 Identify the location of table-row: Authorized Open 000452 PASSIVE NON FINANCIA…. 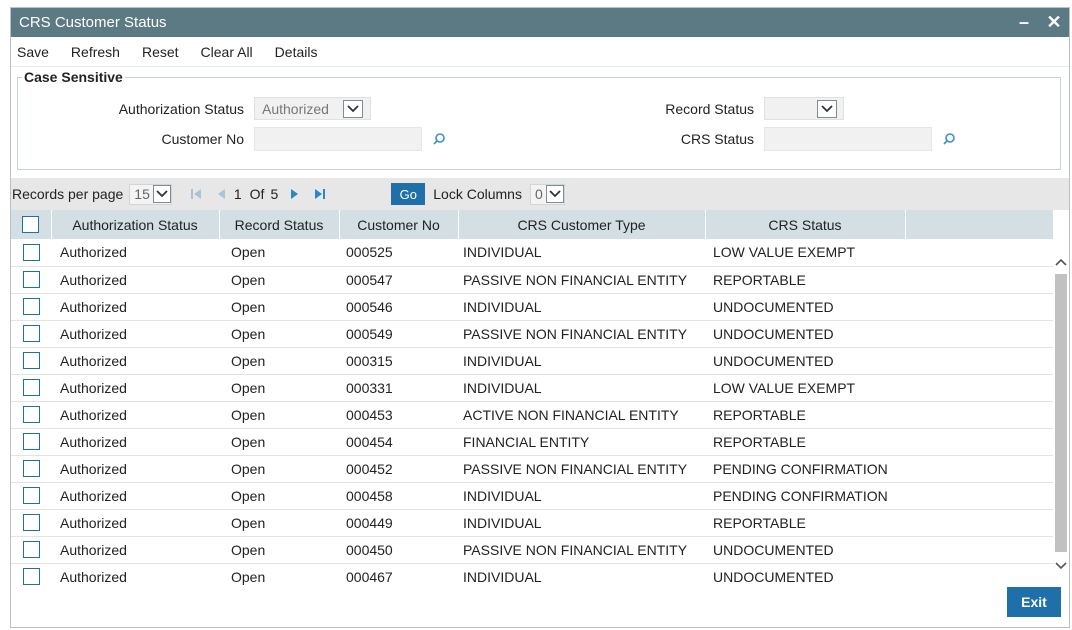
(532, 469).